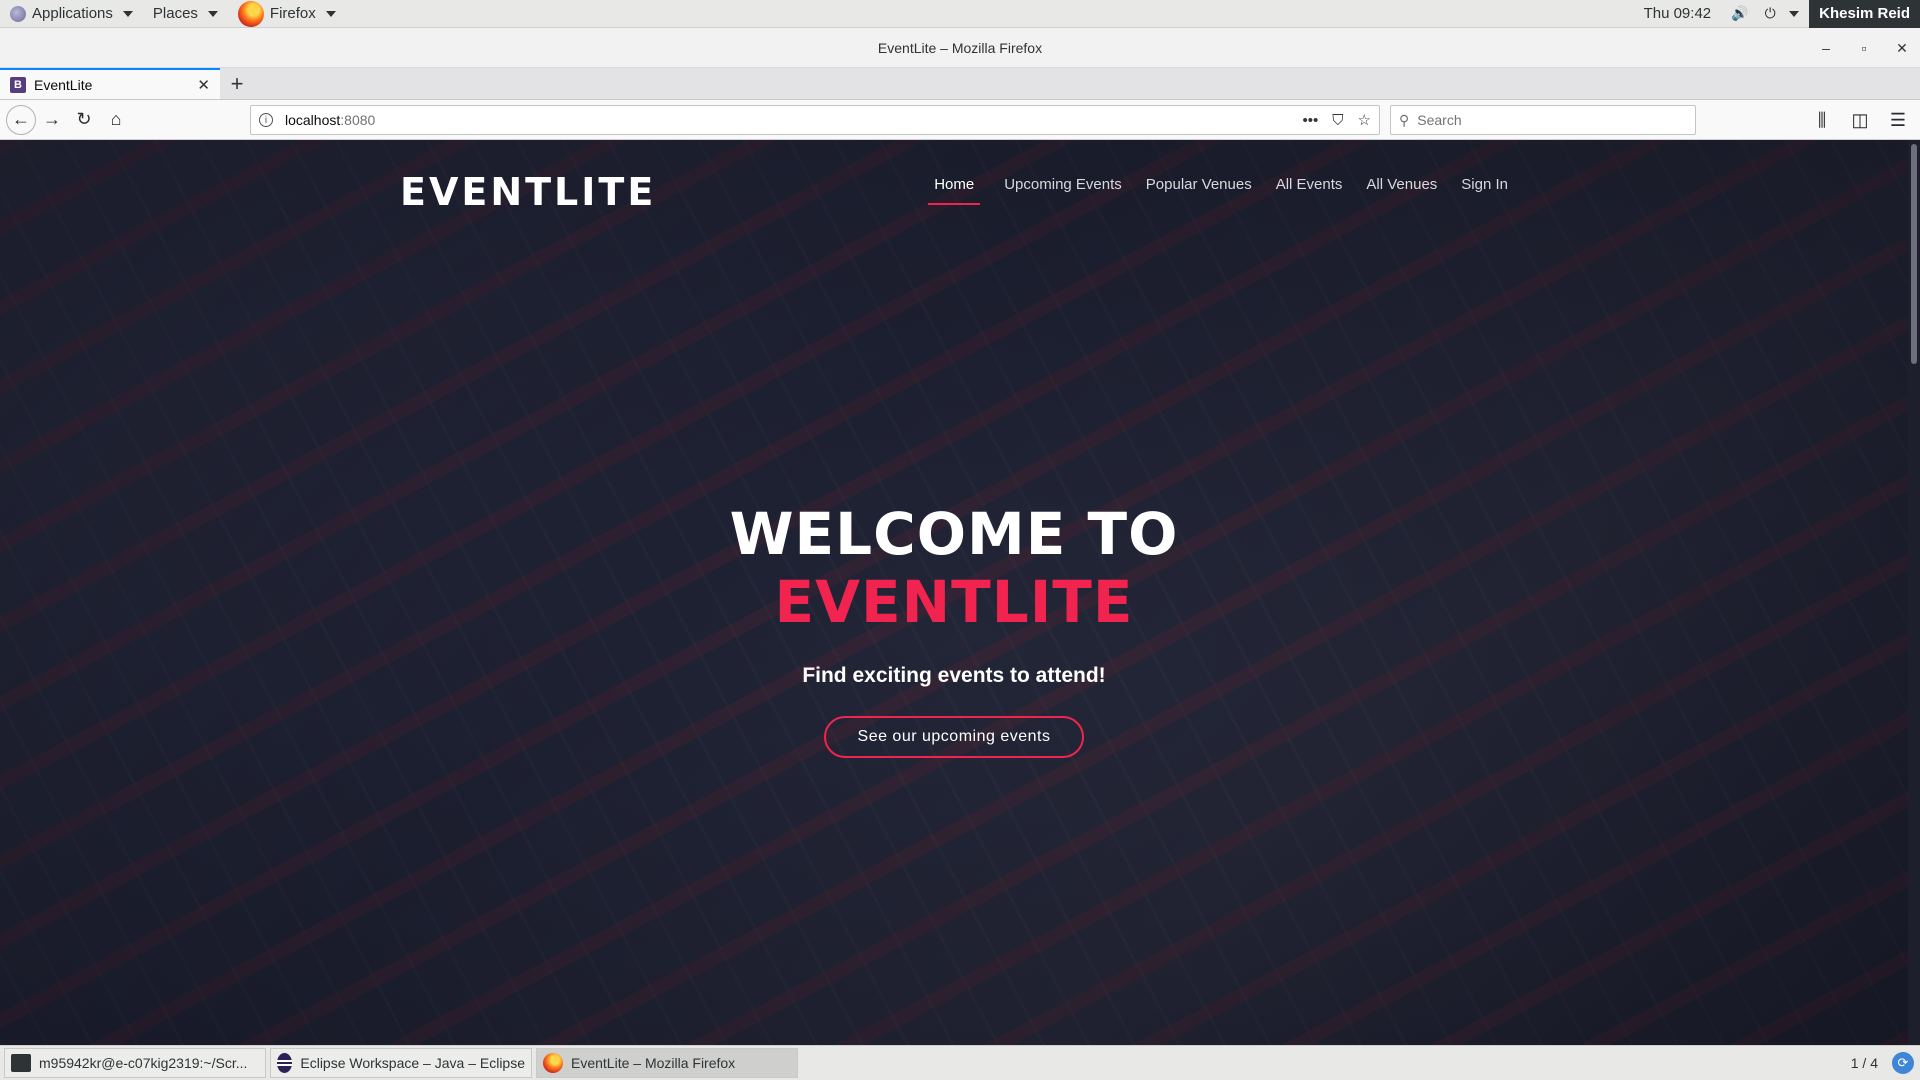  I want to click on hero-title-brand: EVENTLITE, so click(954, 602).